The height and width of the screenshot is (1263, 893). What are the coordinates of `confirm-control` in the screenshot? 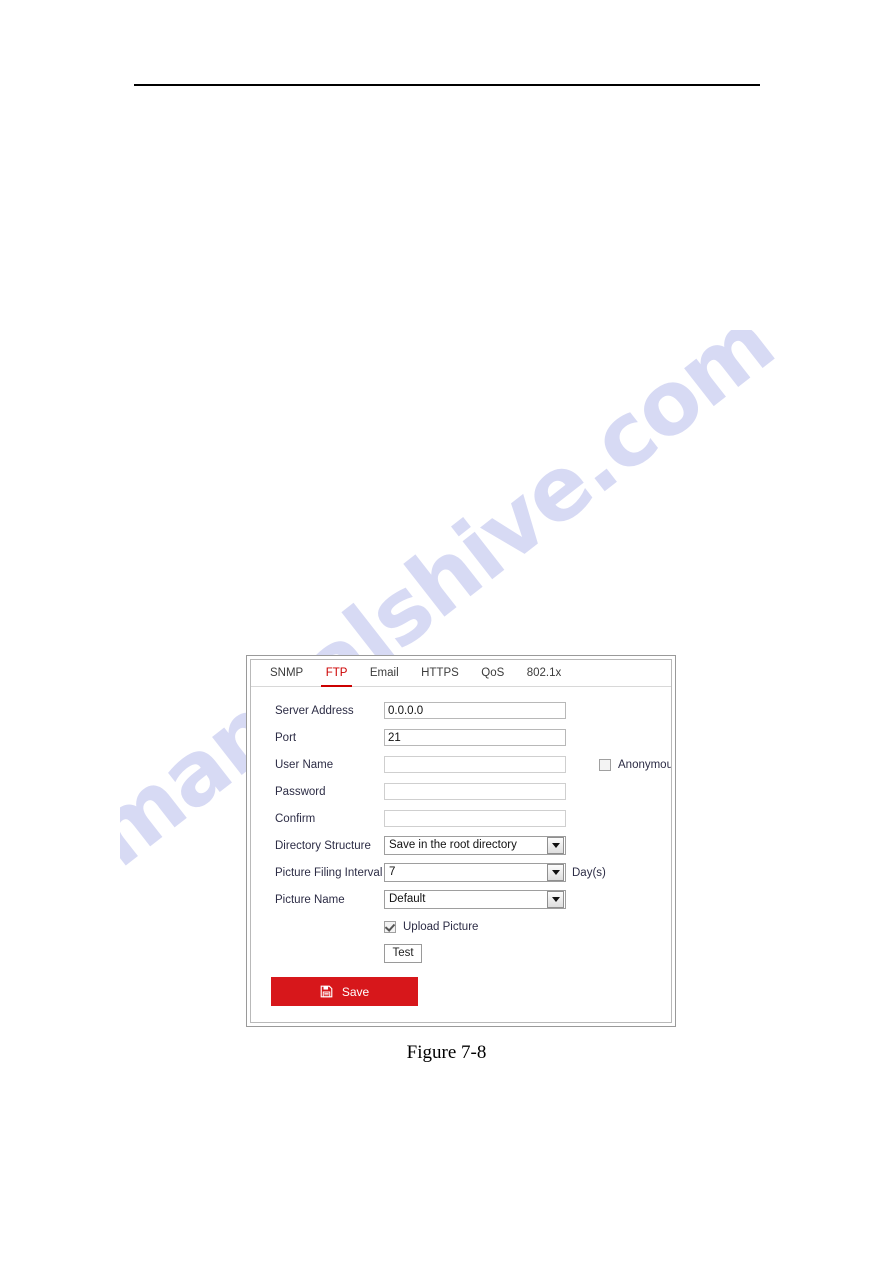 It's located at (475, 818).